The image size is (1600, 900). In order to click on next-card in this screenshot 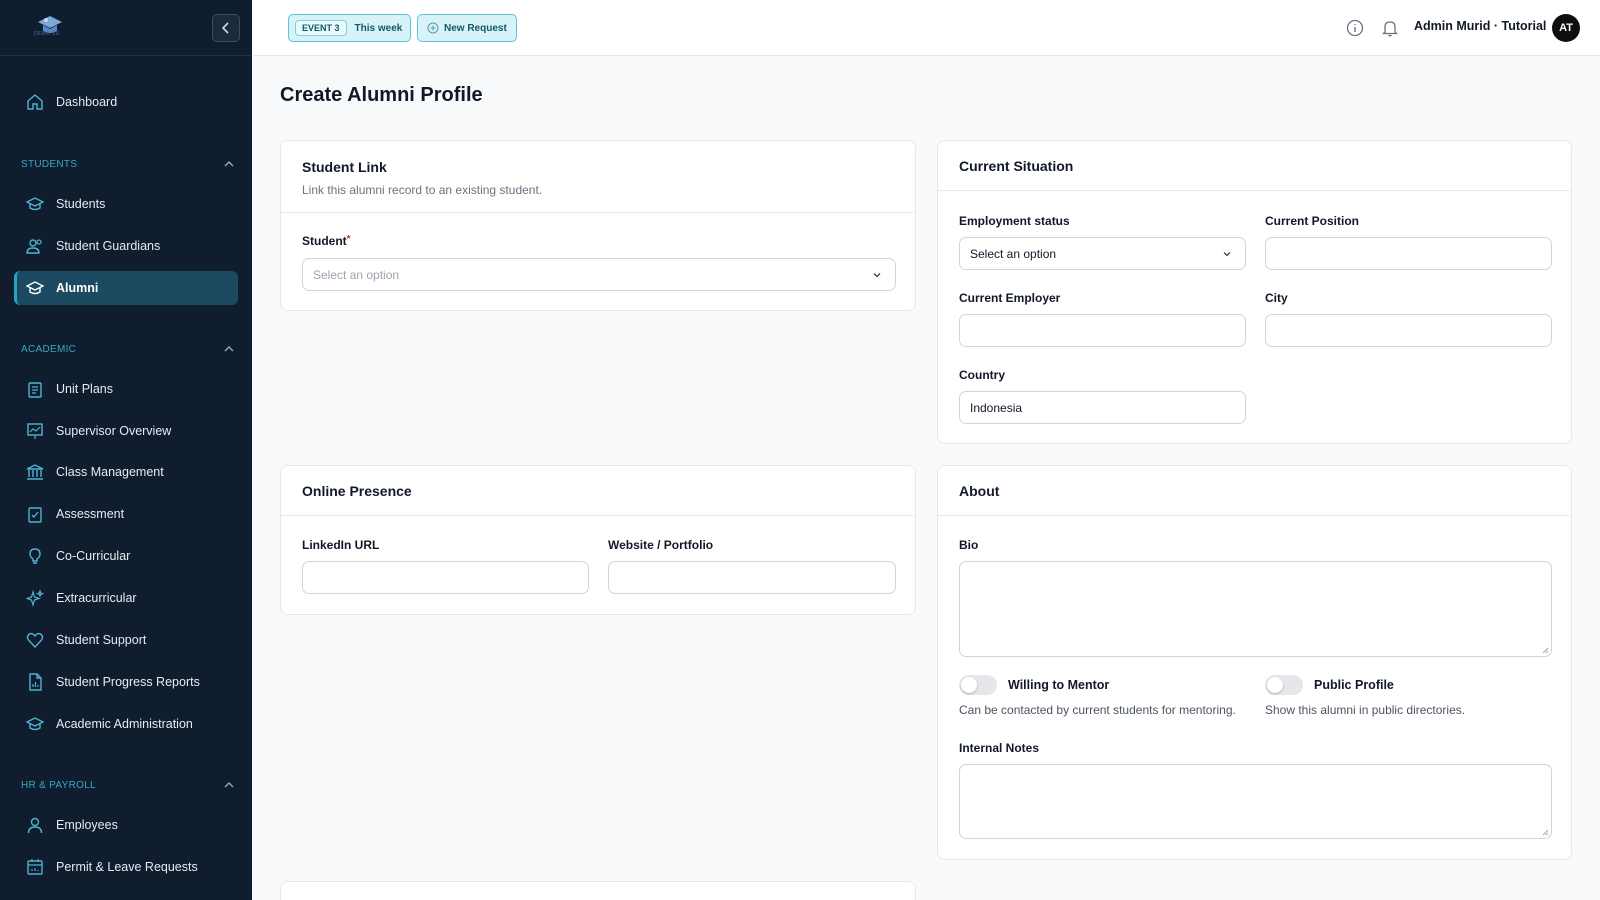, I will do `click(598, 890)`.